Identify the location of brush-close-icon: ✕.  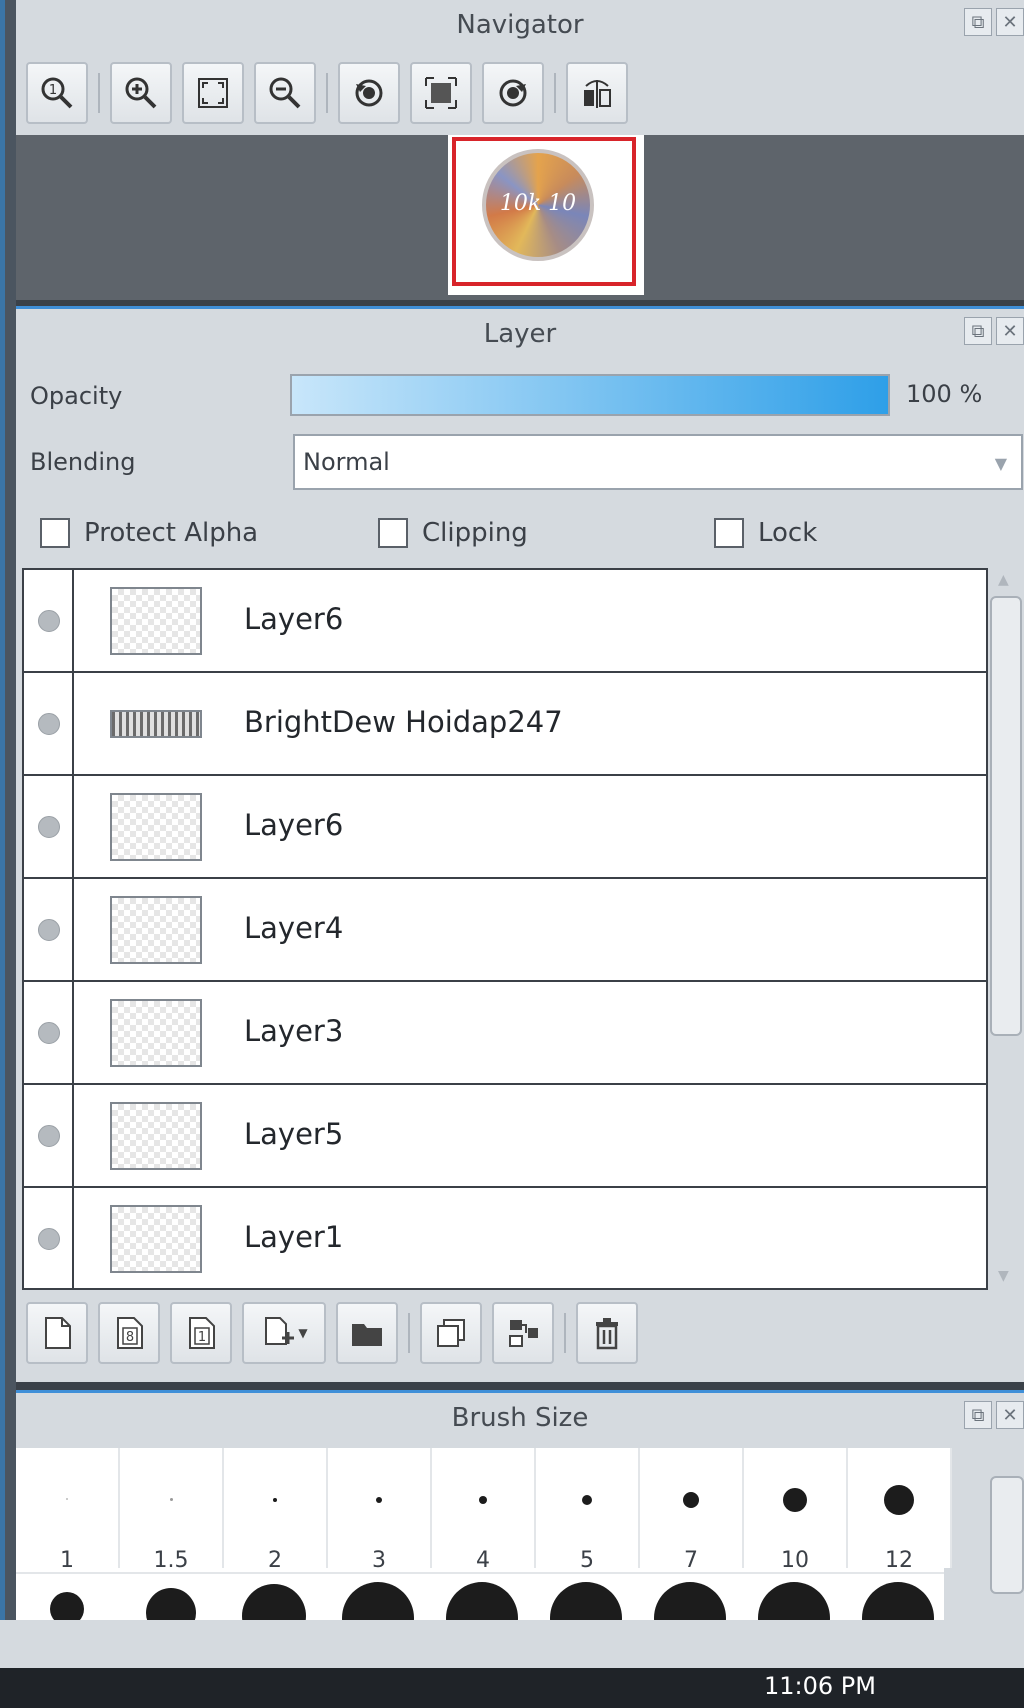
(1010, 1415).